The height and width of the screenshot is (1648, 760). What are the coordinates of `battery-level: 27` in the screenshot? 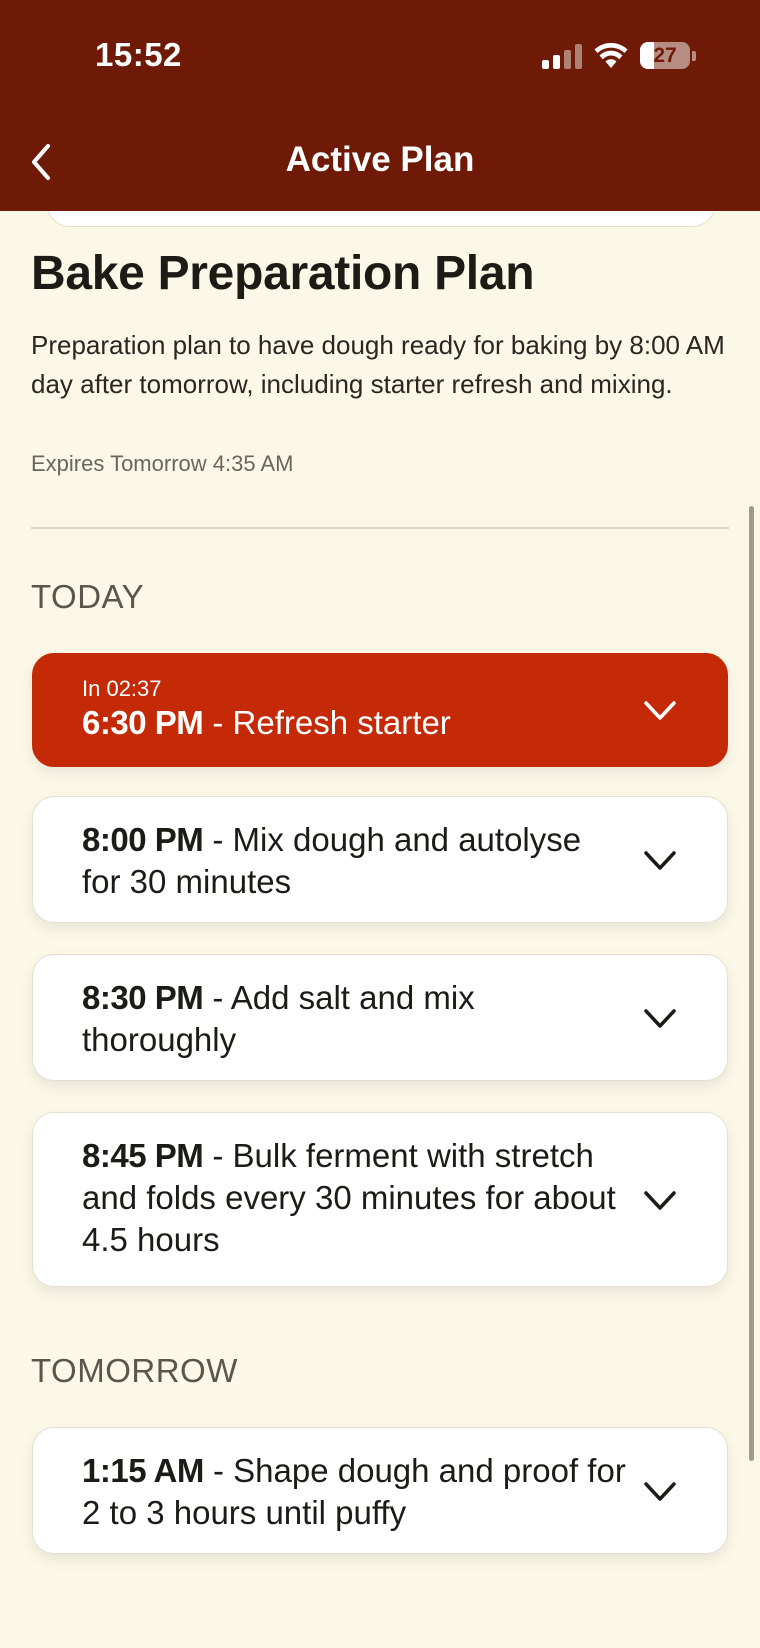 It's located at (665, 55).